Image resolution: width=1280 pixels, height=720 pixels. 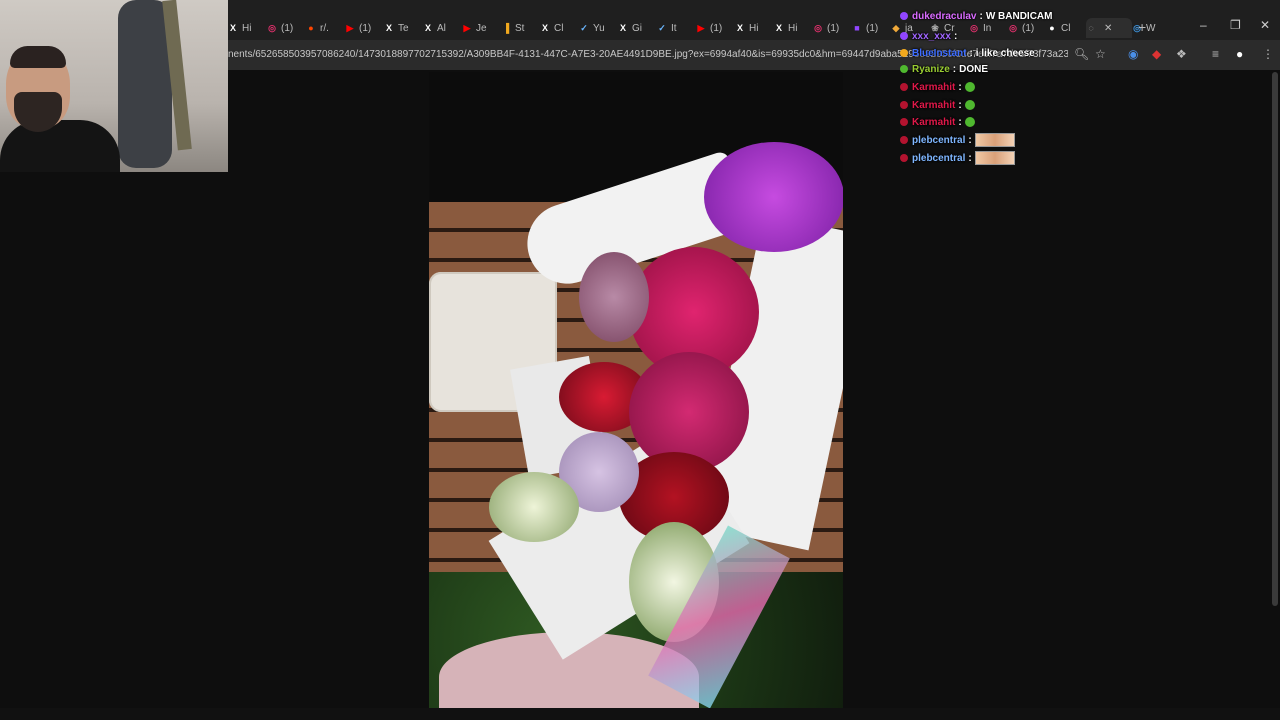 I want to click on reddit-icon: ●, so click(x=311, y=28).